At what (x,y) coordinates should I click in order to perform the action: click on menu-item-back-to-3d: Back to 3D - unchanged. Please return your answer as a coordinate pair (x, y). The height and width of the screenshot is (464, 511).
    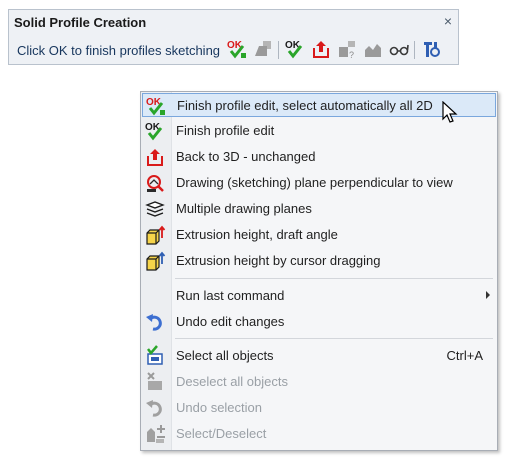
    Looking at the image, I should click on (319, 157).